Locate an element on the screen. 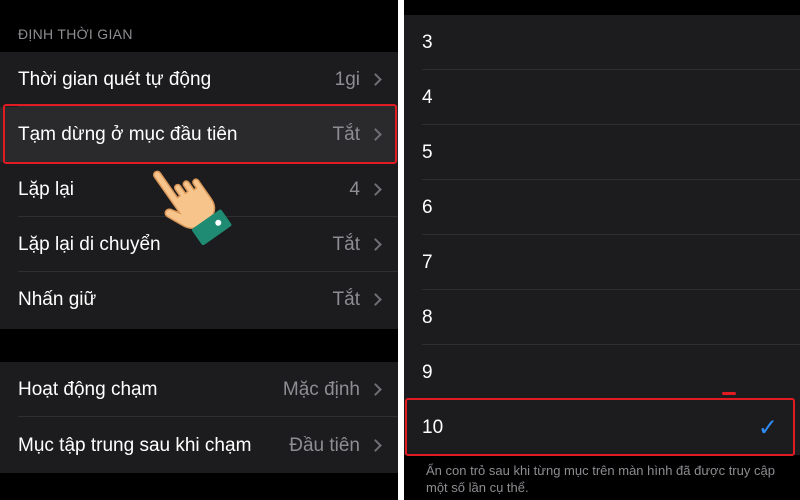 The width and height of the screenshot is (800, 500). row-auto-scan-time: Thời gian quét tự động 1gi is located at coordinates (199, 79).